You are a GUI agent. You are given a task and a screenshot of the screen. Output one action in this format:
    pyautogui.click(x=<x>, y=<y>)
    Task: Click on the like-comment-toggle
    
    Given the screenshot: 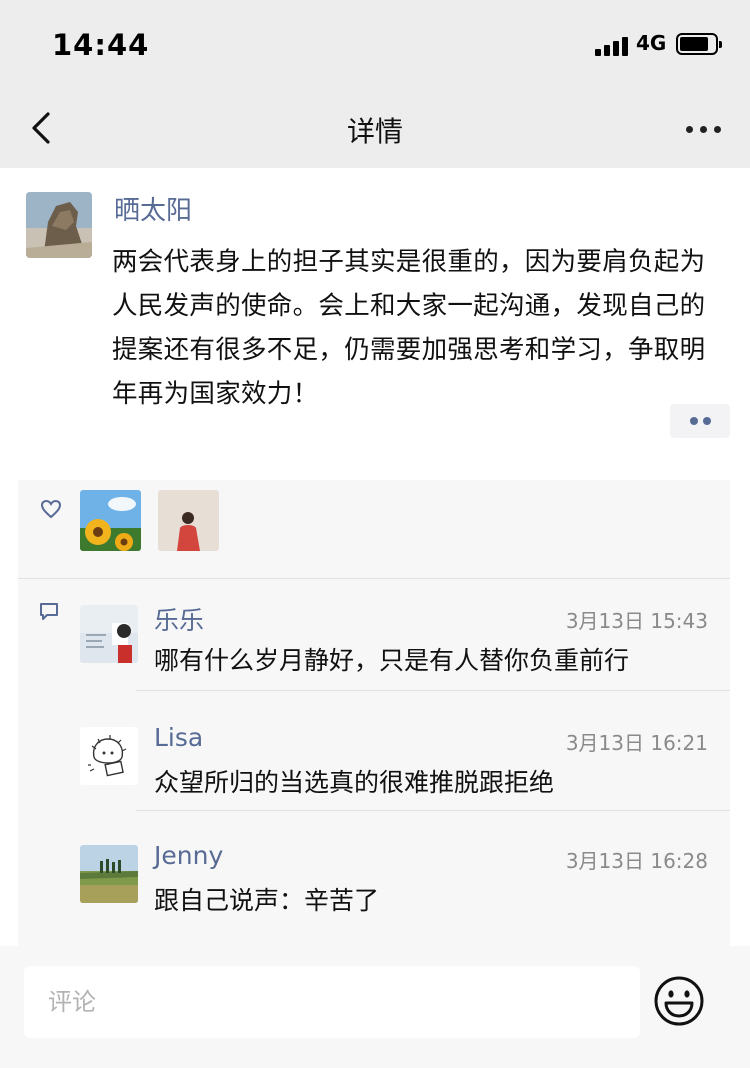 What is the action you would take?
    pyautogui.click(x=700, y=421)
    